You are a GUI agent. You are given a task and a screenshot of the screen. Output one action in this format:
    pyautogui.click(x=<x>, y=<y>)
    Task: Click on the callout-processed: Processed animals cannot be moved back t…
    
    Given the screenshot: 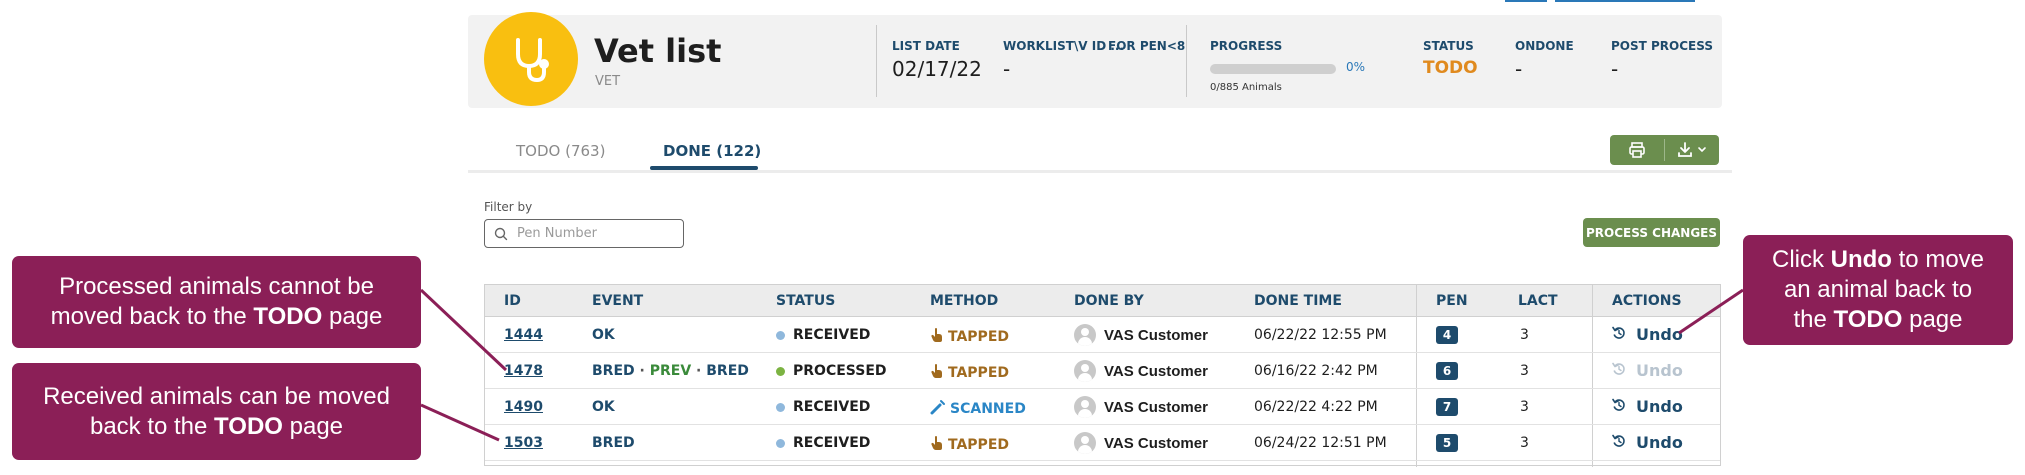 What is the action you would take?
    pyautogui.click(x=216, y=302)
    